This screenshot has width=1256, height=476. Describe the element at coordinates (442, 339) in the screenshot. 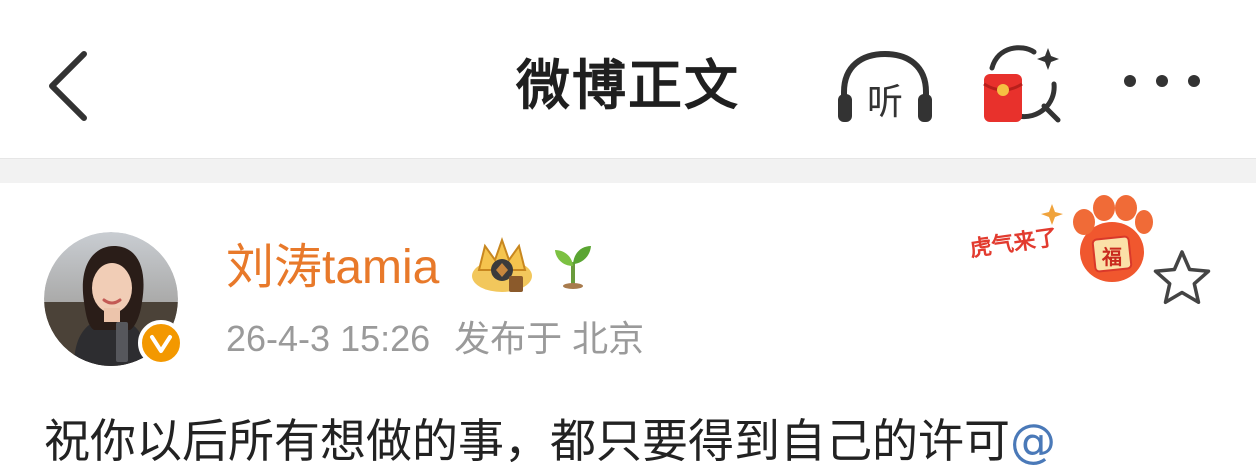

I see `post-meta: 26-4-3 15:26 发布于 北京` at that location.